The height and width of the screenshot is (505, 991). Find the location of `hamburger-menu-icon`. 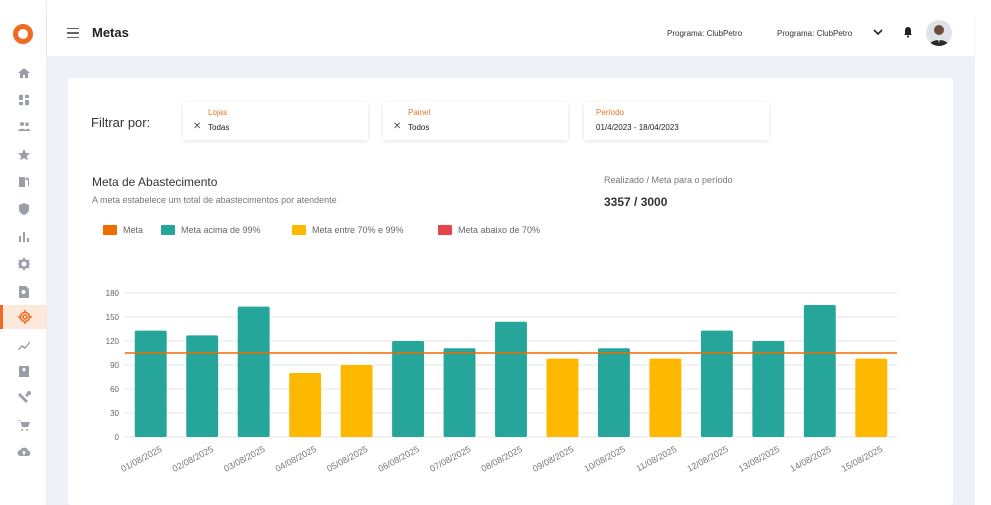

hamburger-menu-icon is located at coordinates (73, 33).